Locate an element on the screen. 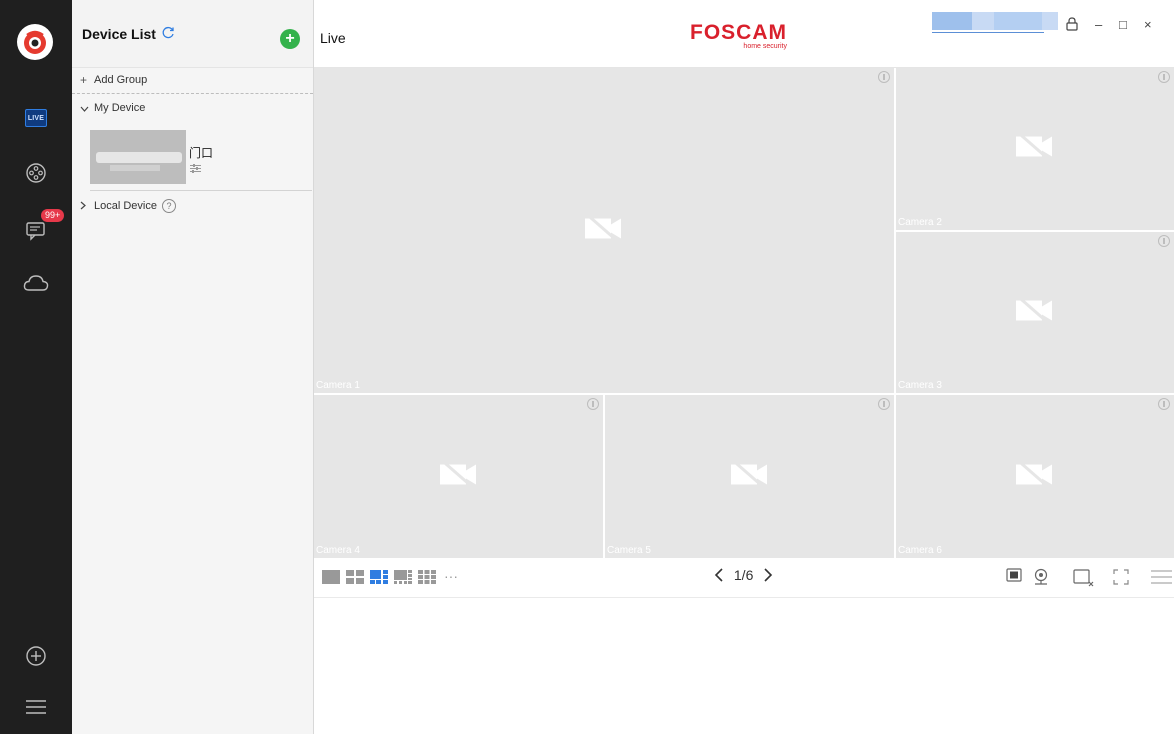 Image resolution: width=1174 pixels, height=734 pixels. film-reel-icon is located at coordinates (36, 173).